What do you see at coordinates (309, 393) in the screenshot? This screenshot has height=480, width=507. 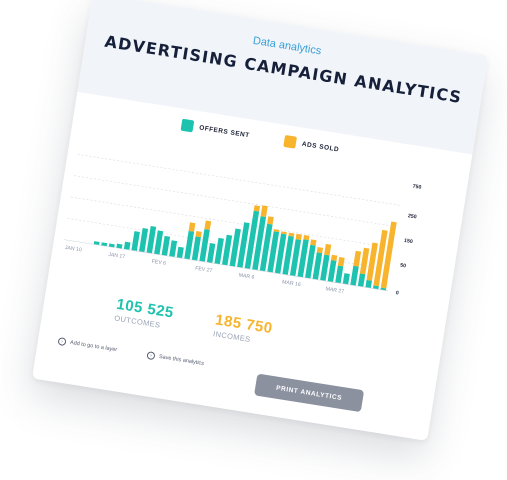 I see `print-analytics-button: PRINT ANALYTICS` at bounding box center [309, 393].